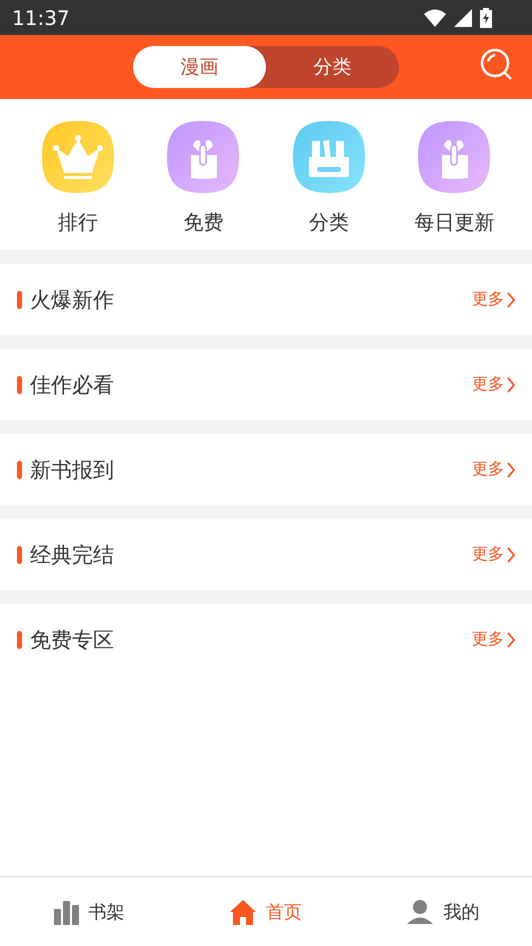  I want to click on section-title: 经典完结, so click(72, 555).